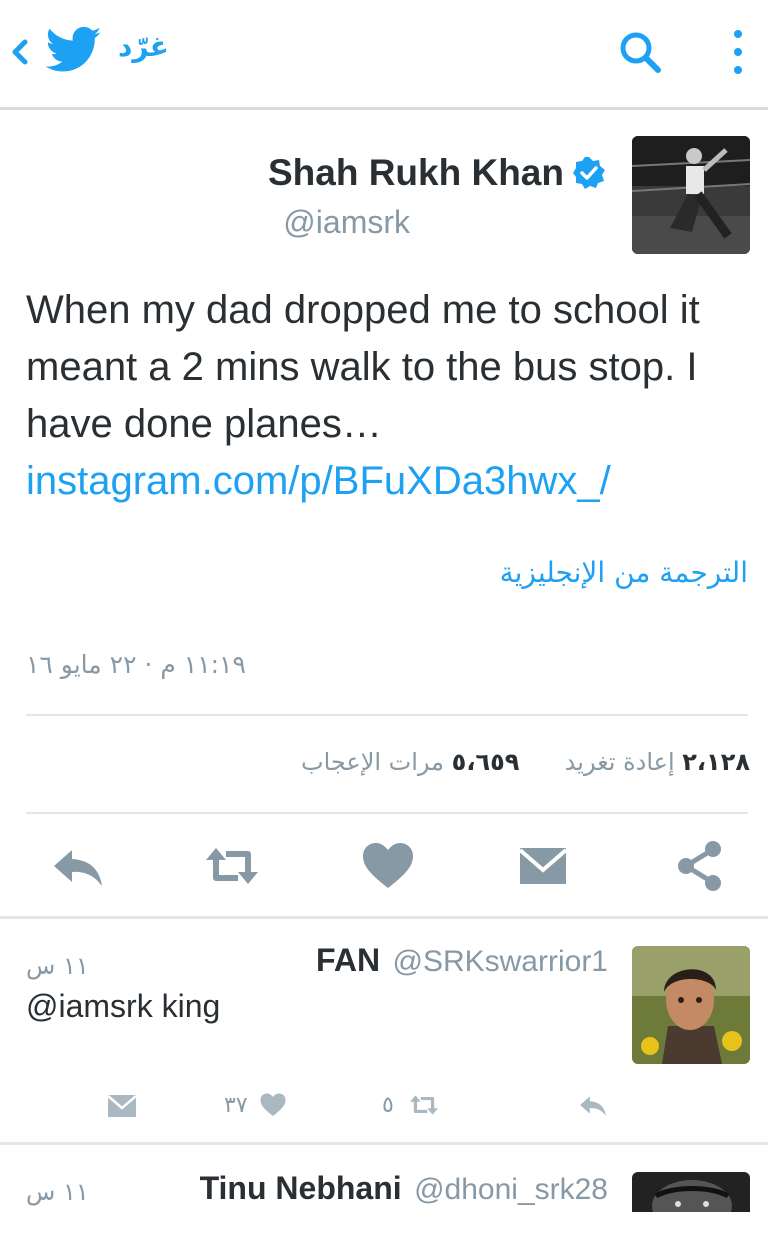  Describe the element at coordinates (346, 222) in the screenshot. I see `author-handle: @iamsrk` at that location.